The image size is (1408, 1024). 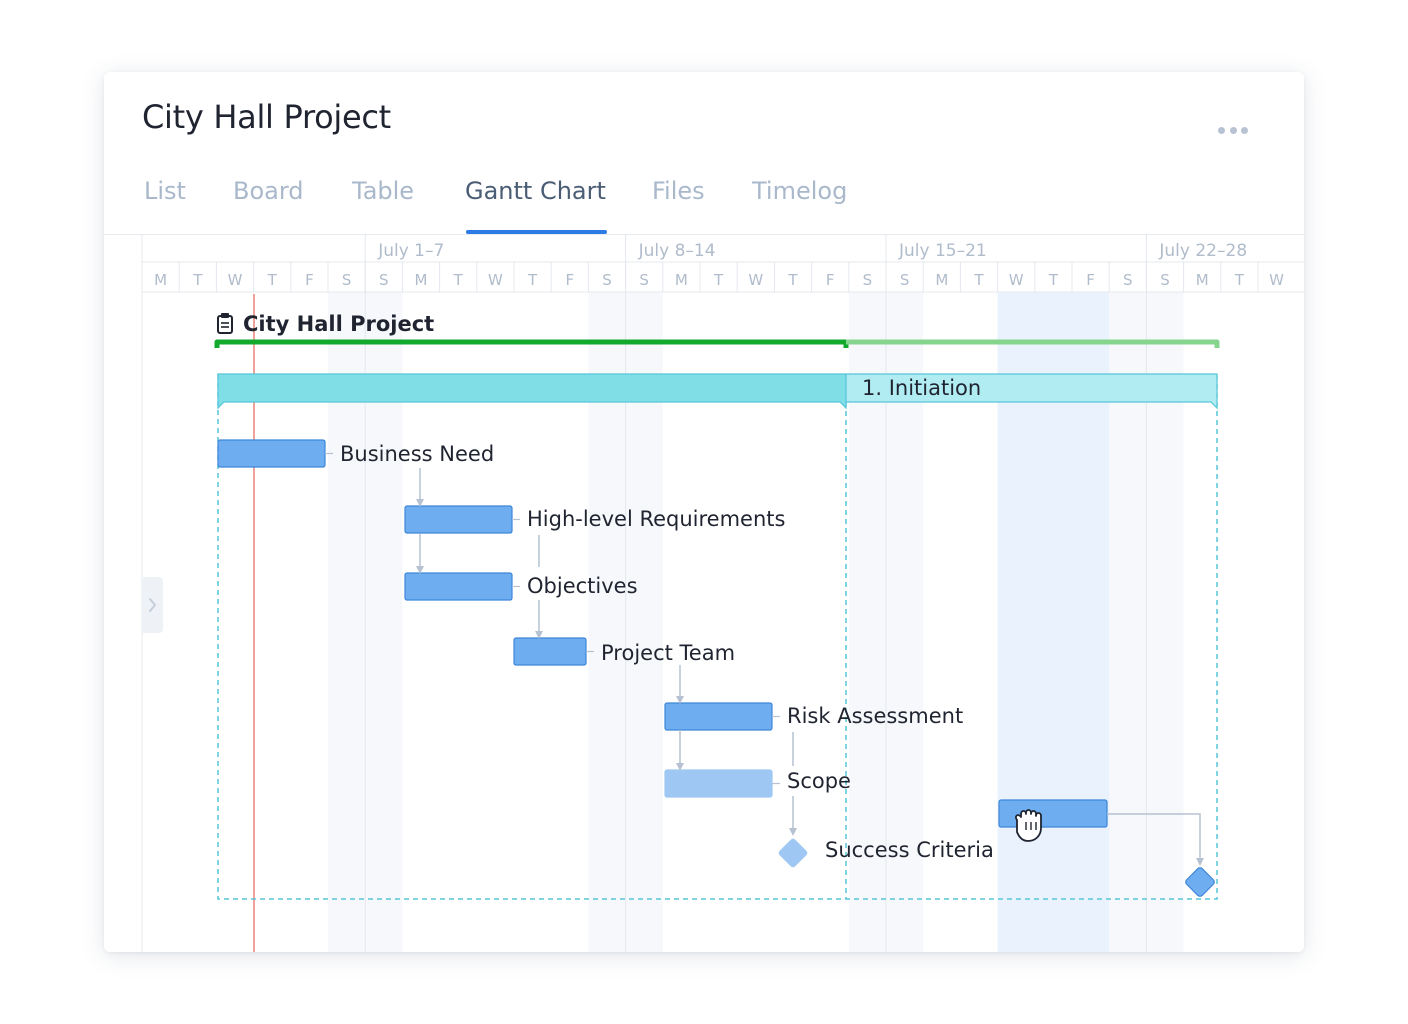 I want to click on dragged-task-bar, so click(x=1053, y=813).